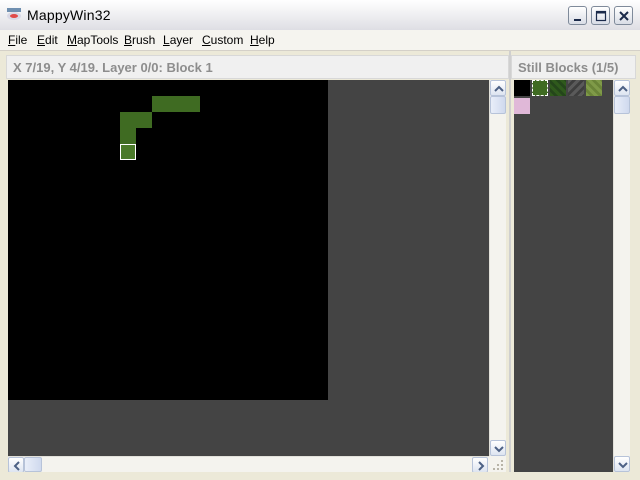 This screenshot has width=640, height=480. I want to click on menu-maptools-label: apTools, so click(98, 40).